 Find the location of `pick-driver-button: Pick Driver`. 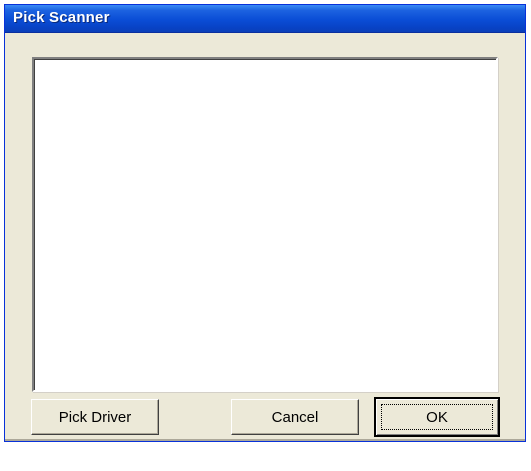

pick-driver-button: Pick Driver is located at coordinates (95, 417).